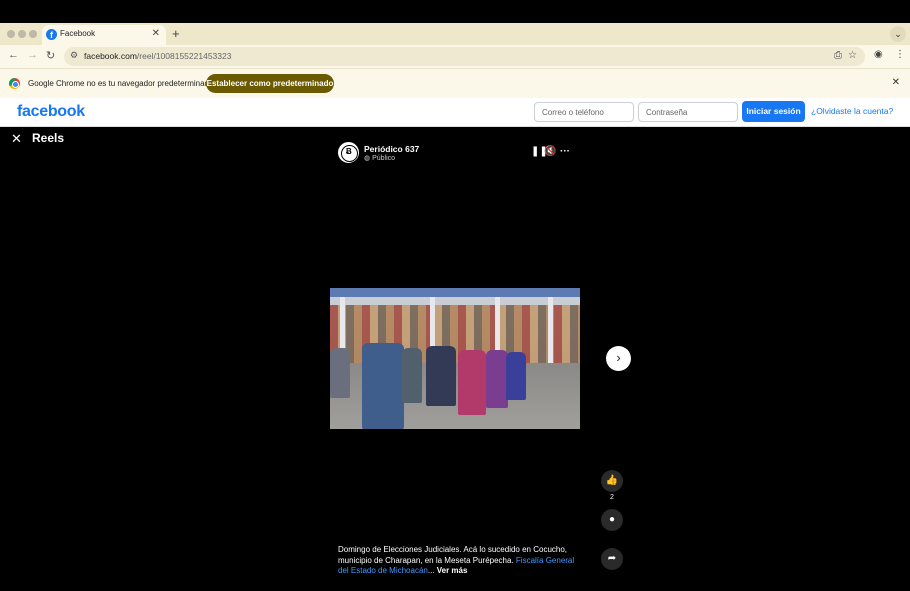  Describe the element at coordinates (391, 149) in the screenshot. I see `page-name-link: Periódico 637` at that location.